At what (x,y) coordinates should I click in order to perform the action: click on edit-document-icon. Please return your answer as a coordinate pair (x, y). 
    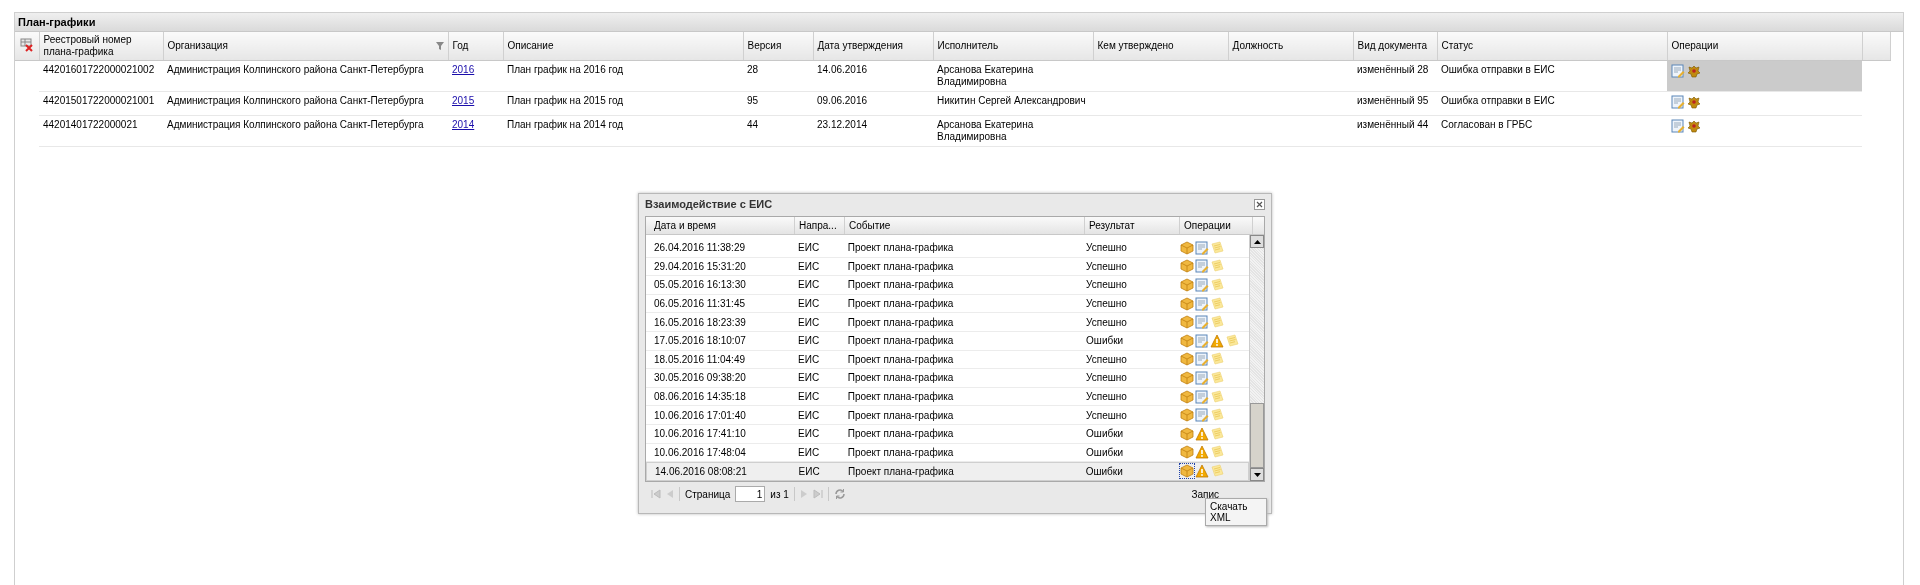
    Looking at the image, I should click on (1678, 71).